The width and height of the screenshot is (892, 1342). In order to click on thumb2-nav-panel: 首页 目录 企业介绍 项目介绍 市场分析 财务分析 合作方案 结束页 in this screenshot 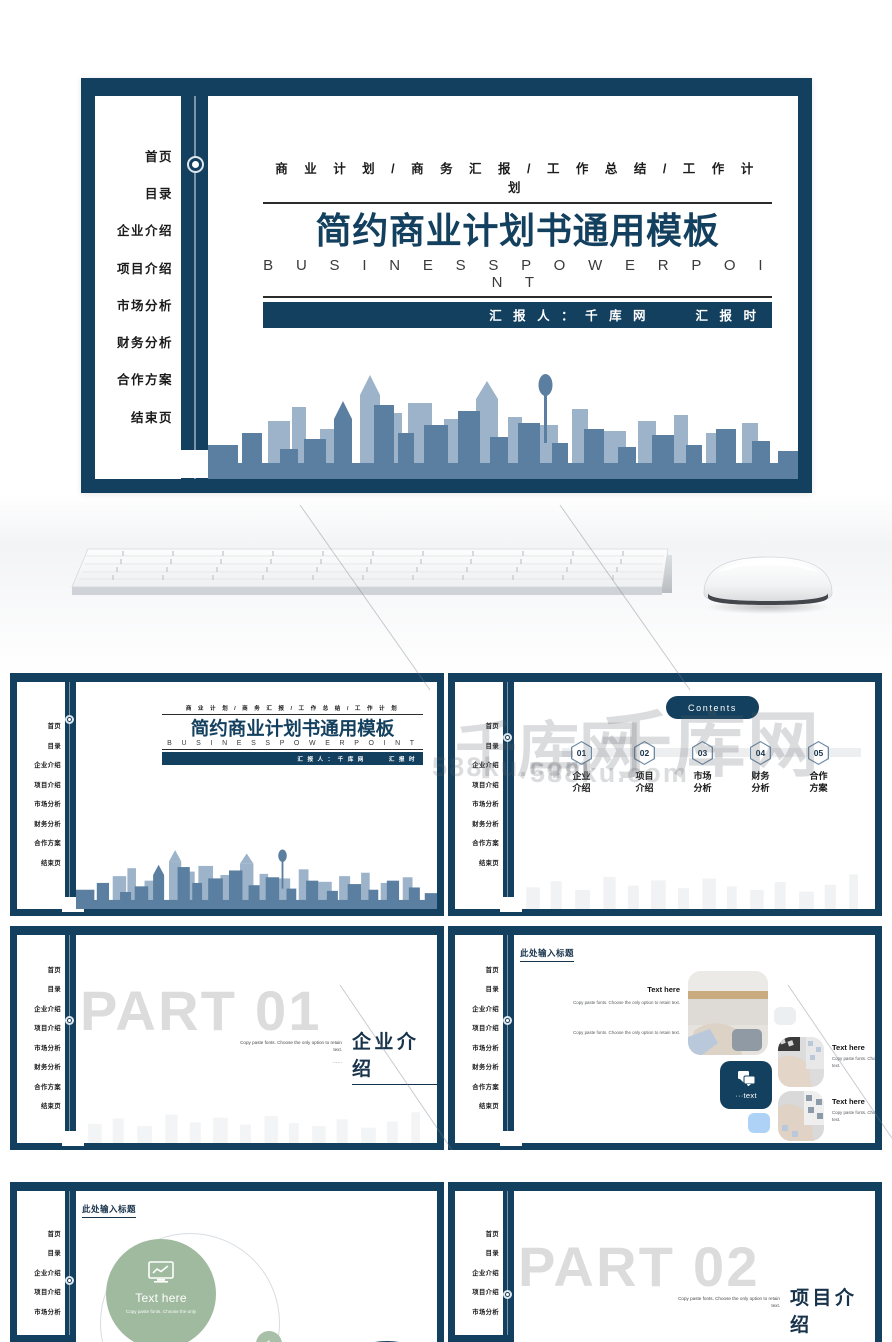, I will do `click(479, 795)`.